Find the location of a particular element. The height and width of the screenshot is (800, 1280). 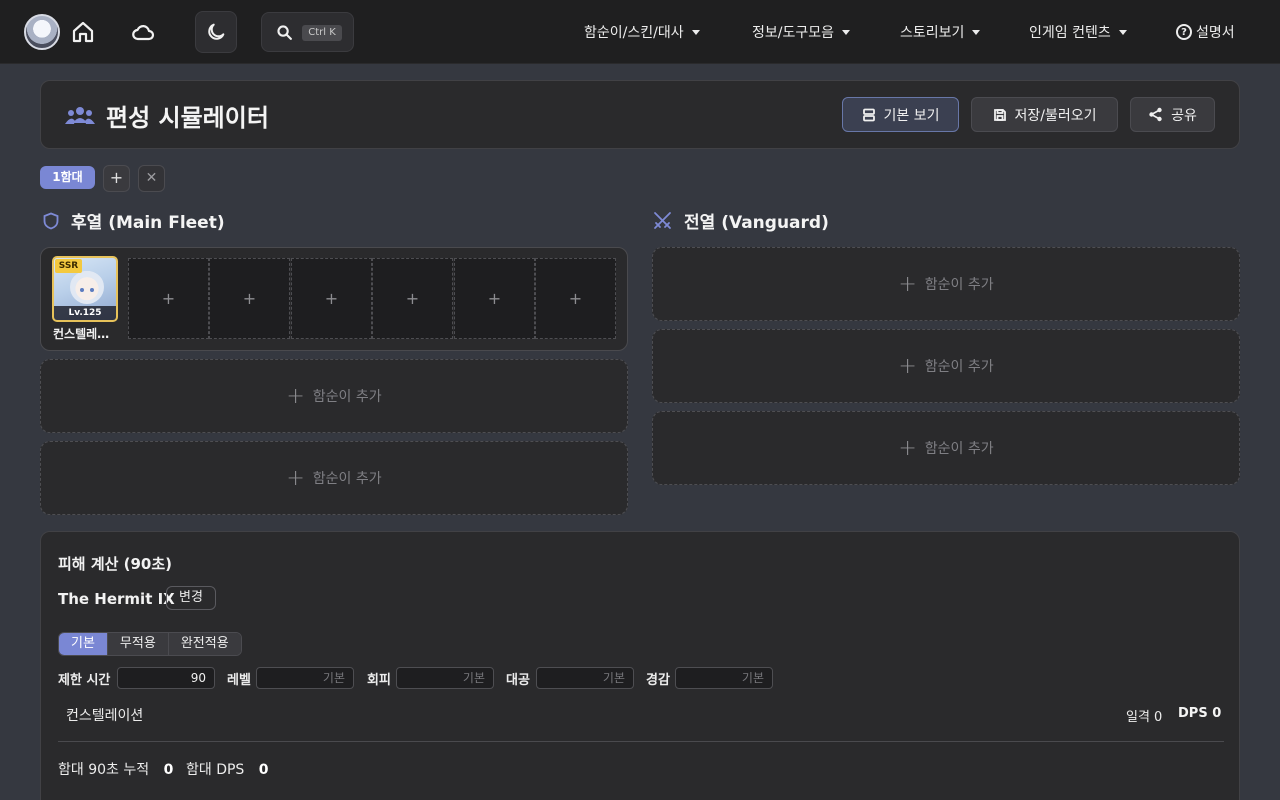

mode-tab-none: 무적용 is located at coordinates (138, 644).